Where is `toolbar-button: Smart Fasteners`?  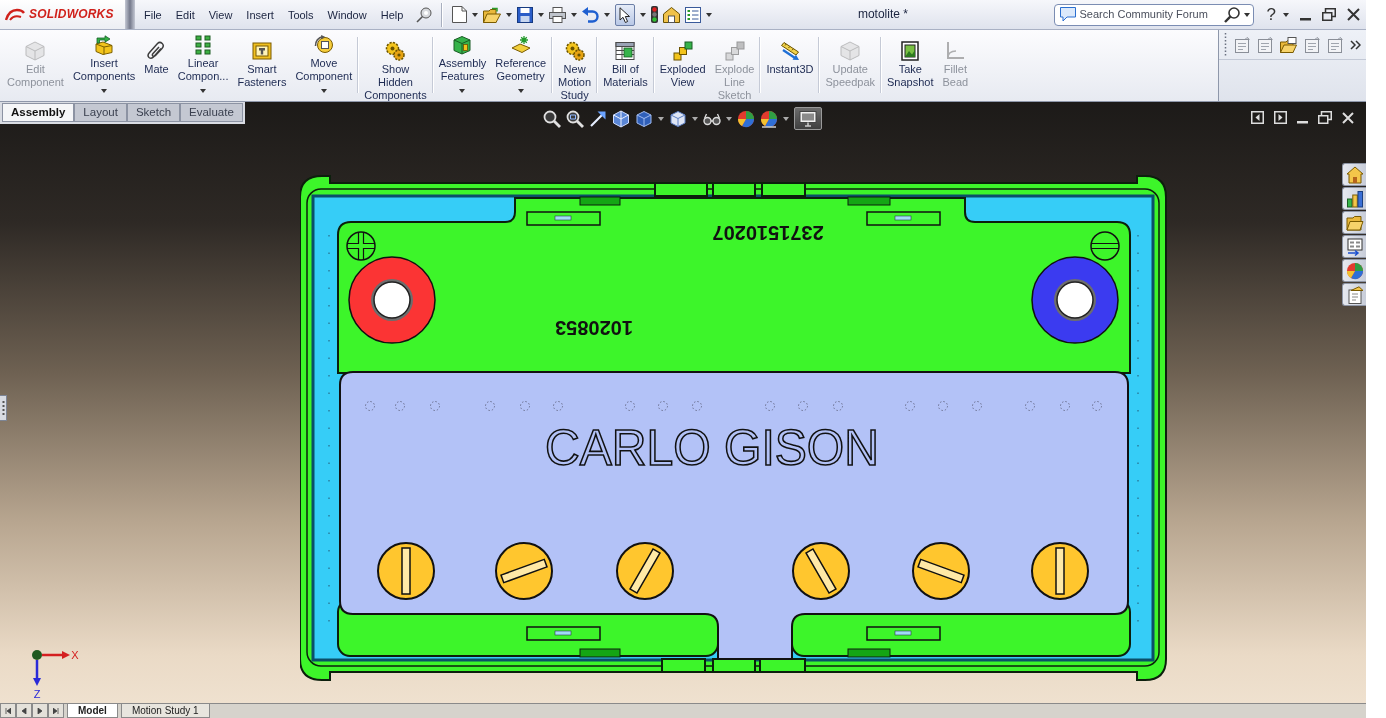
toolbar-button: Smart Fasteners is located at coordinates (262, 62).